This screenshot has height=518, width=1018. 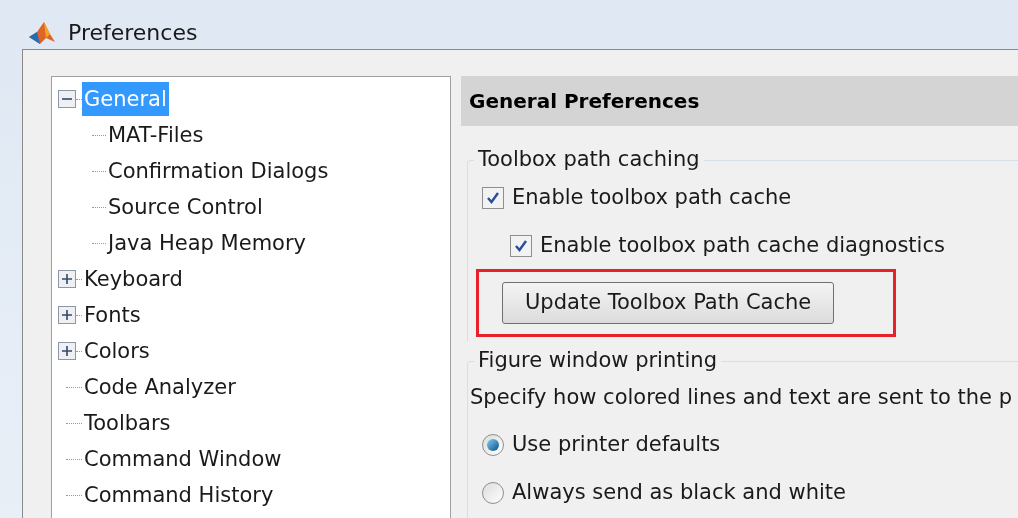 What do you see at coordinates (218, 171) in the screenshot?
I see `tree-item: Confirmation Dialogs` at bounding box center [218, 171].